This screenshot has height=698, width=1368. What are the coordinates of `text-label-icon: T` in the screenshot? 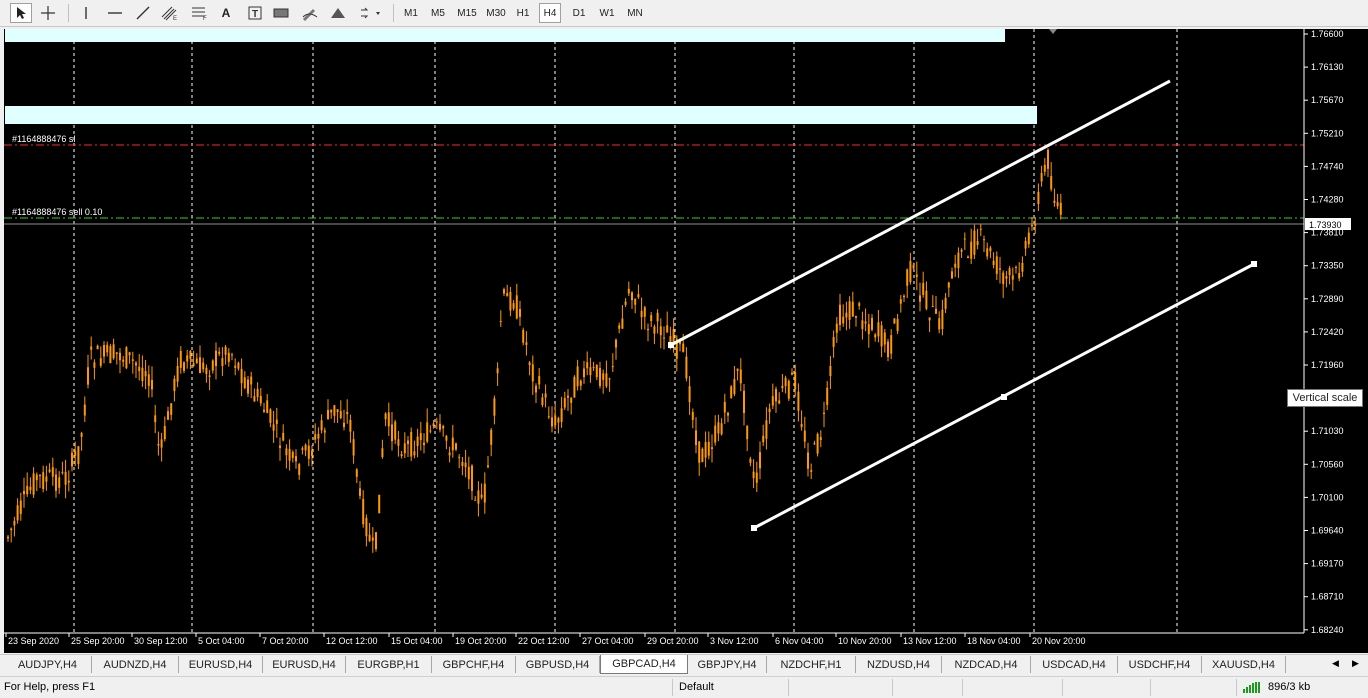 It's located at (255, 13).